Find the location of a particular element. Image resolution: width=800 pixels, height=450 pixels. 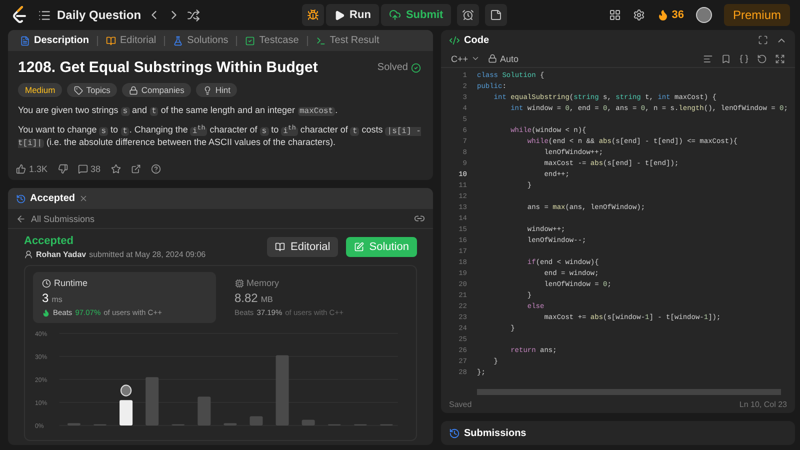

like-icon is located at coordinates (21, 169).